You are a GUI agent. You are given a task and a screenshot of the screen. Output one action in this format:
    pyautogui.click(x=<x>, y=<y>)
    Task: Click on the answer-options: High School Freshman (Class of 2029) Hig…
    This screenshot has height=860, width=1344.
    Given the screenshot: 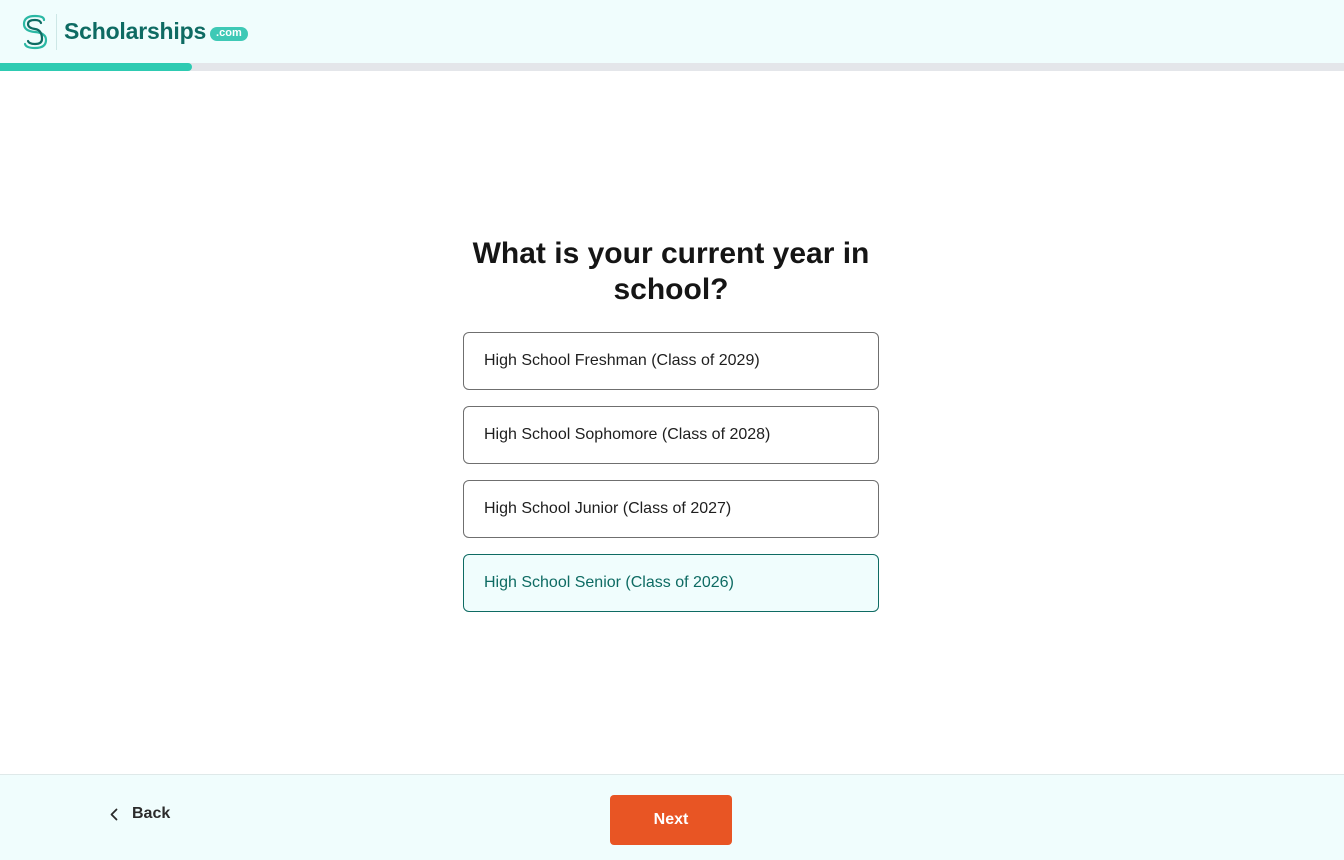 What is the action you would take?
    pyautogui.click(x=671, y=480)
    